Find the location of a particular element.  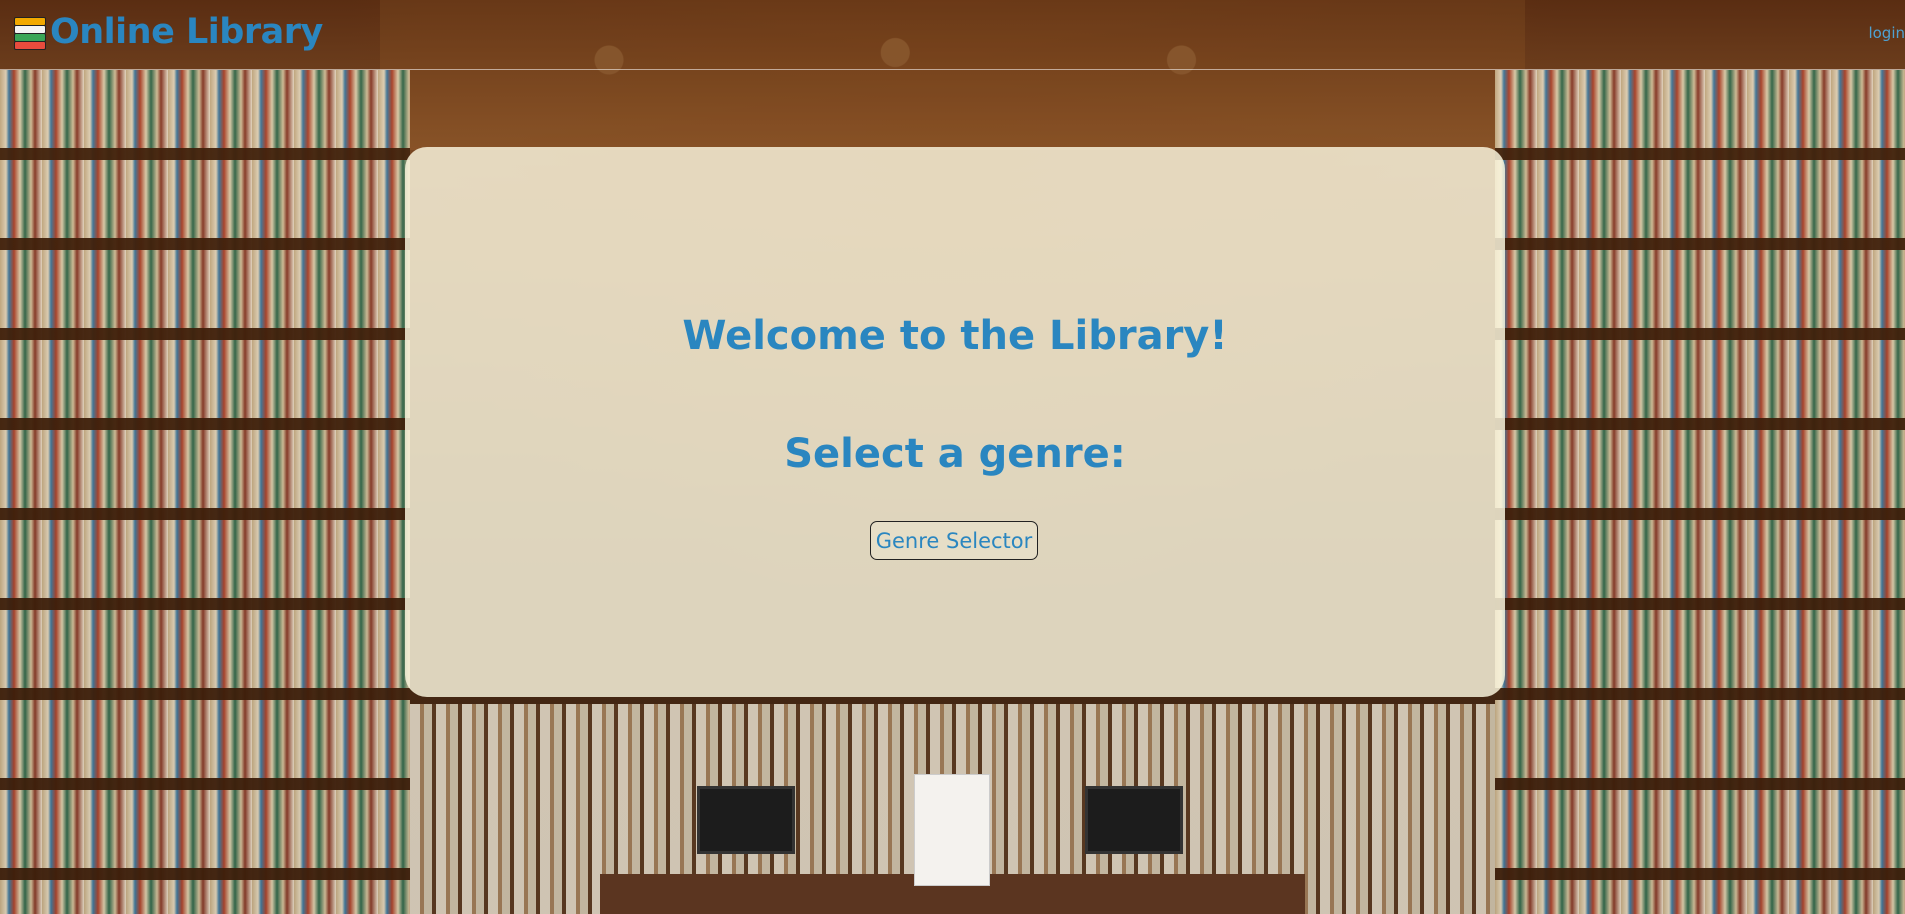

books-stack-icon is located at coordinates (28, 32).